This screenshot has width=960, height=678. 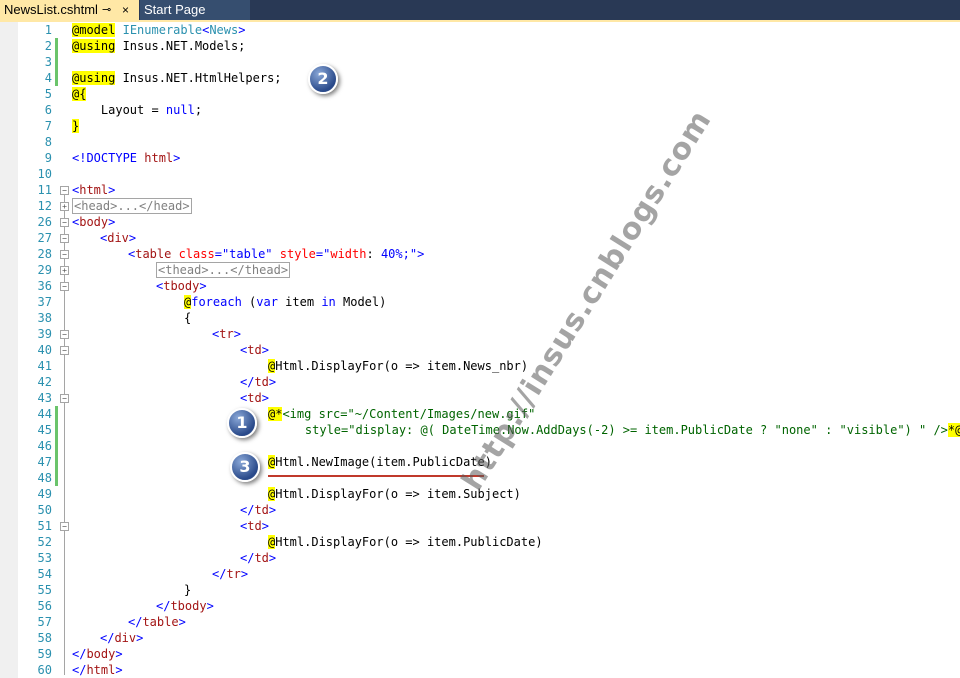 I want to click on tab-newslist-cshtml: NewsList.cshtml ⊸ ×, so click(x=69, y=10).